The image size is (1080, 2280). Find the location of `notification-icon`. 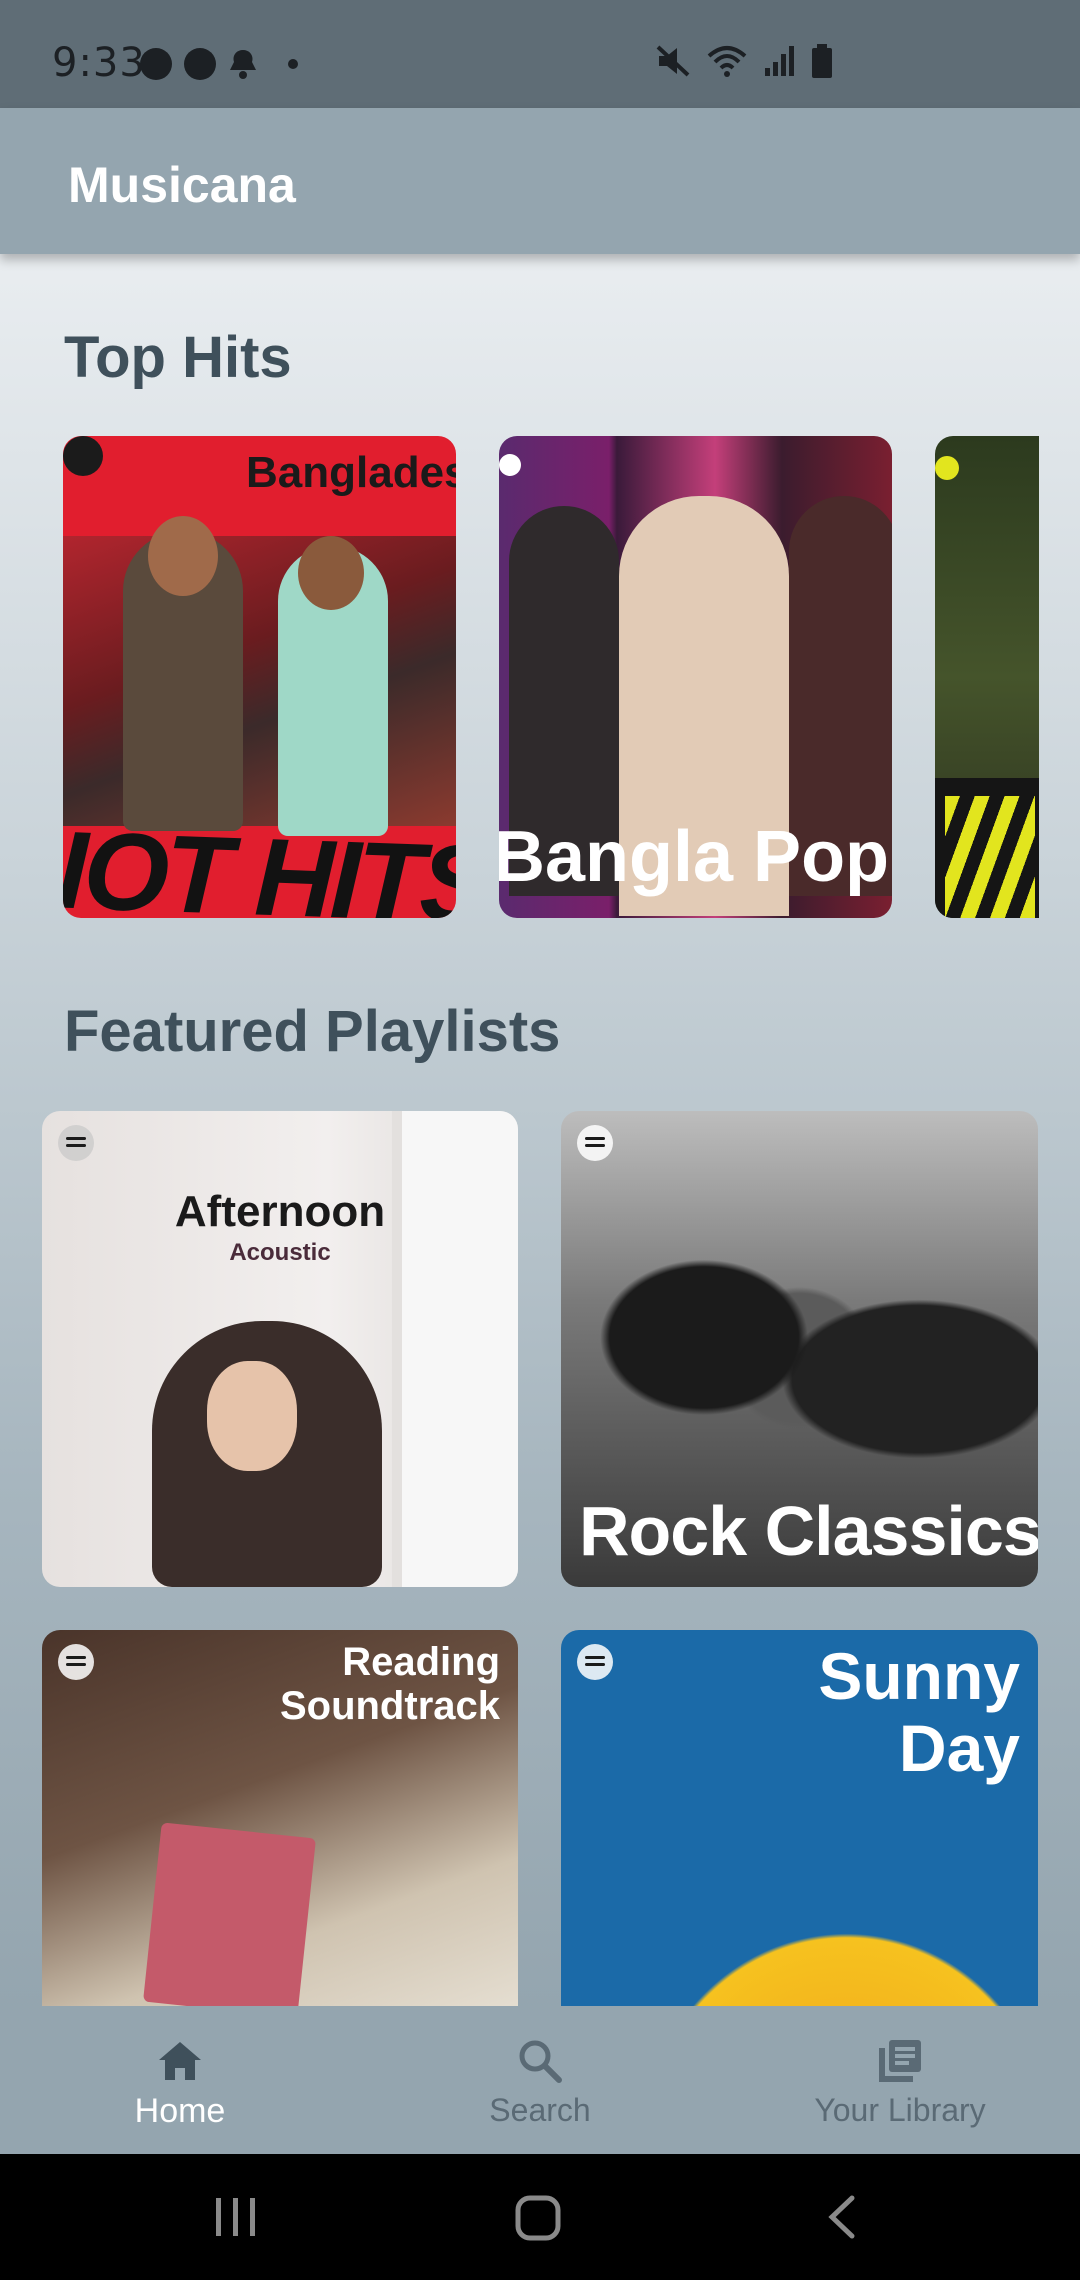

notification-icon is located at coordinates (243, 64).